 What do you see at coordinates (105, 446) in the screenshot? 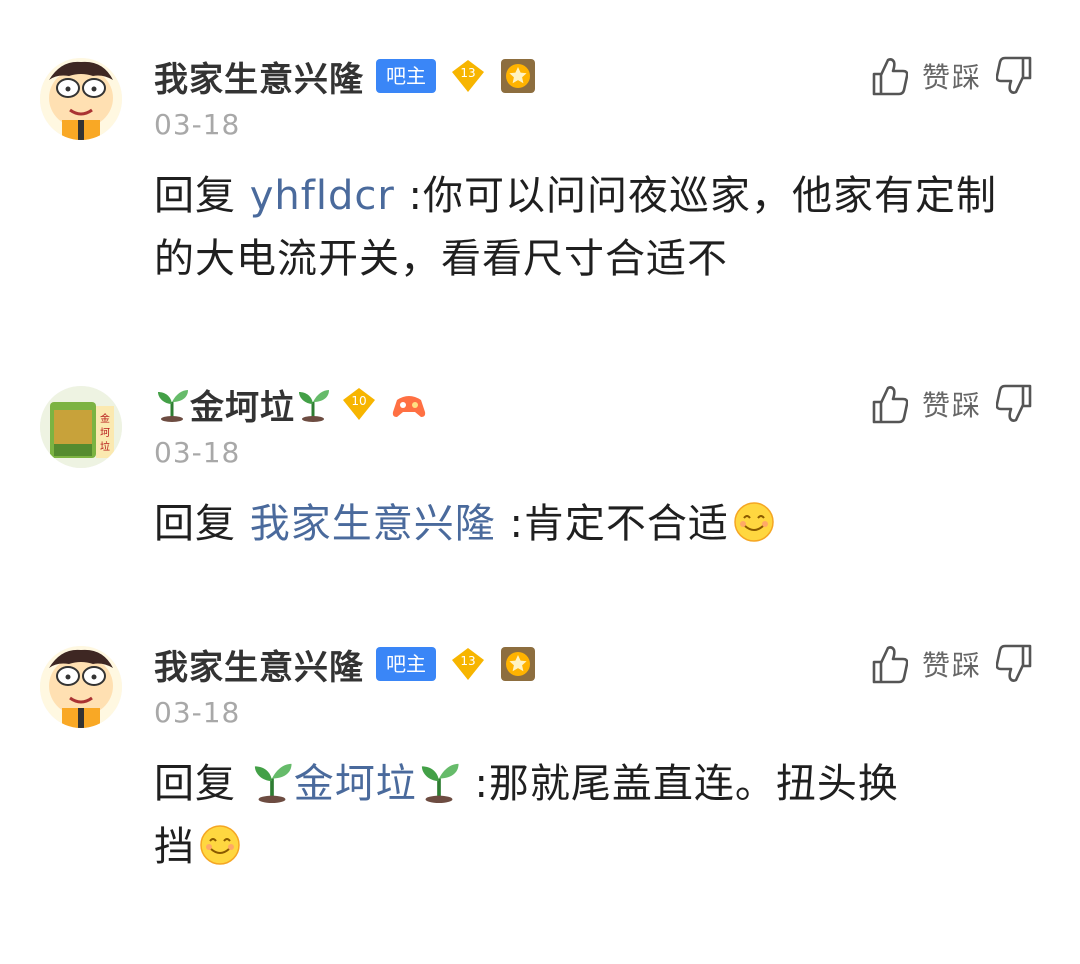
I see `svg-text: 垃` at bounding box center [105, 446].